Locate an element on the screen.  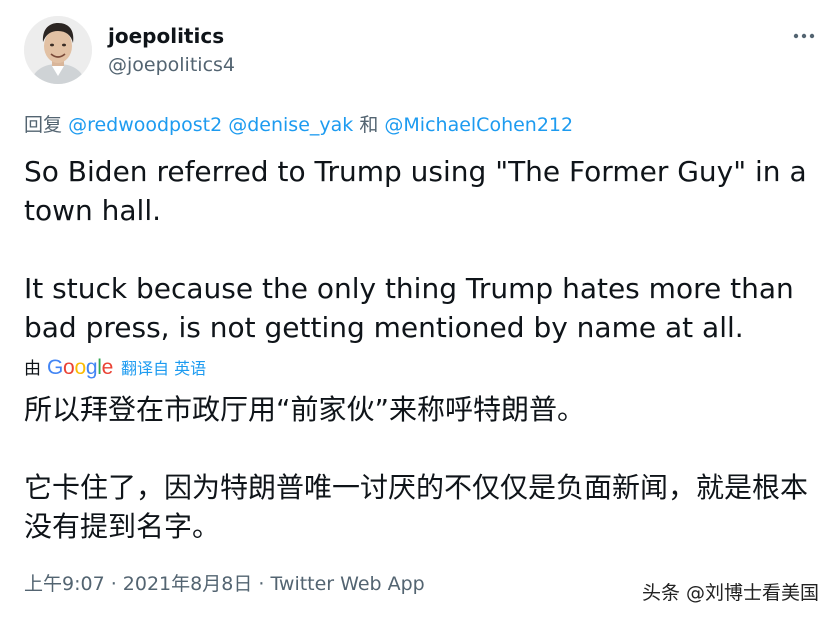
mention-link: @redwoodpost2 is located at coordinates (145, 125).